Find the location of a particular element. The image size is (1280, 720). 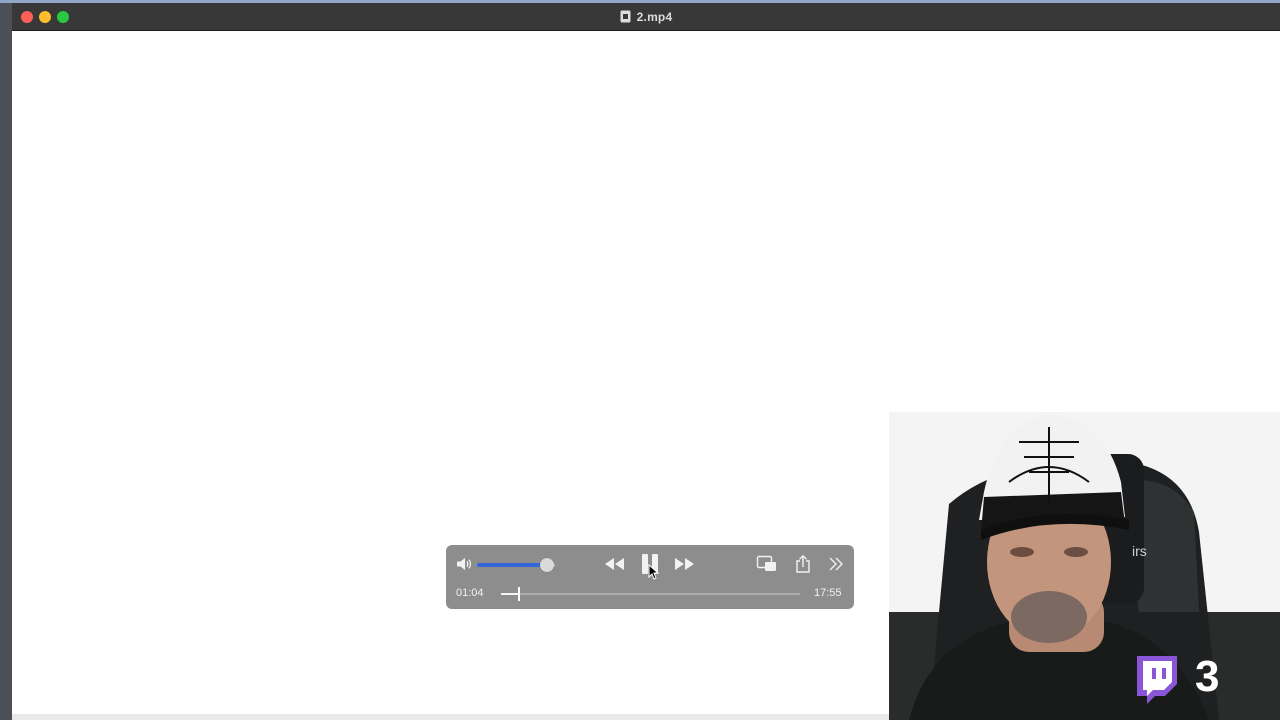

title-bar: 2.mp4 is located at coordinates (646, 17).